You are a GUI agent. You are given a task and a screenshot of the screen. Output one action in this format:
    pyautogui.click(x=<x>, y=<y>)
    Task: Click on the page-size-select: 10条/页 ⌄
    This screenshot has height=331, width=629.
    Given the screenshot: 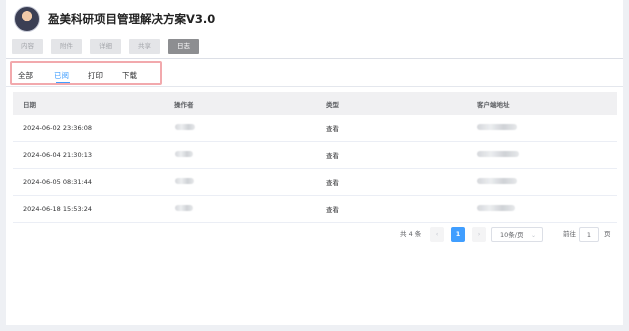 What is the action you would take?
    pyautogui.click(x=517, y=234)
    